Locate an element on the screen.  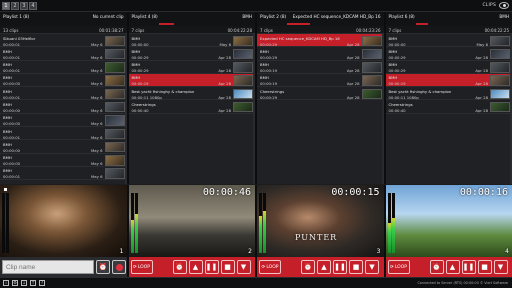
video-player: 00:00:16 4 is located at coordinates (448, 221).